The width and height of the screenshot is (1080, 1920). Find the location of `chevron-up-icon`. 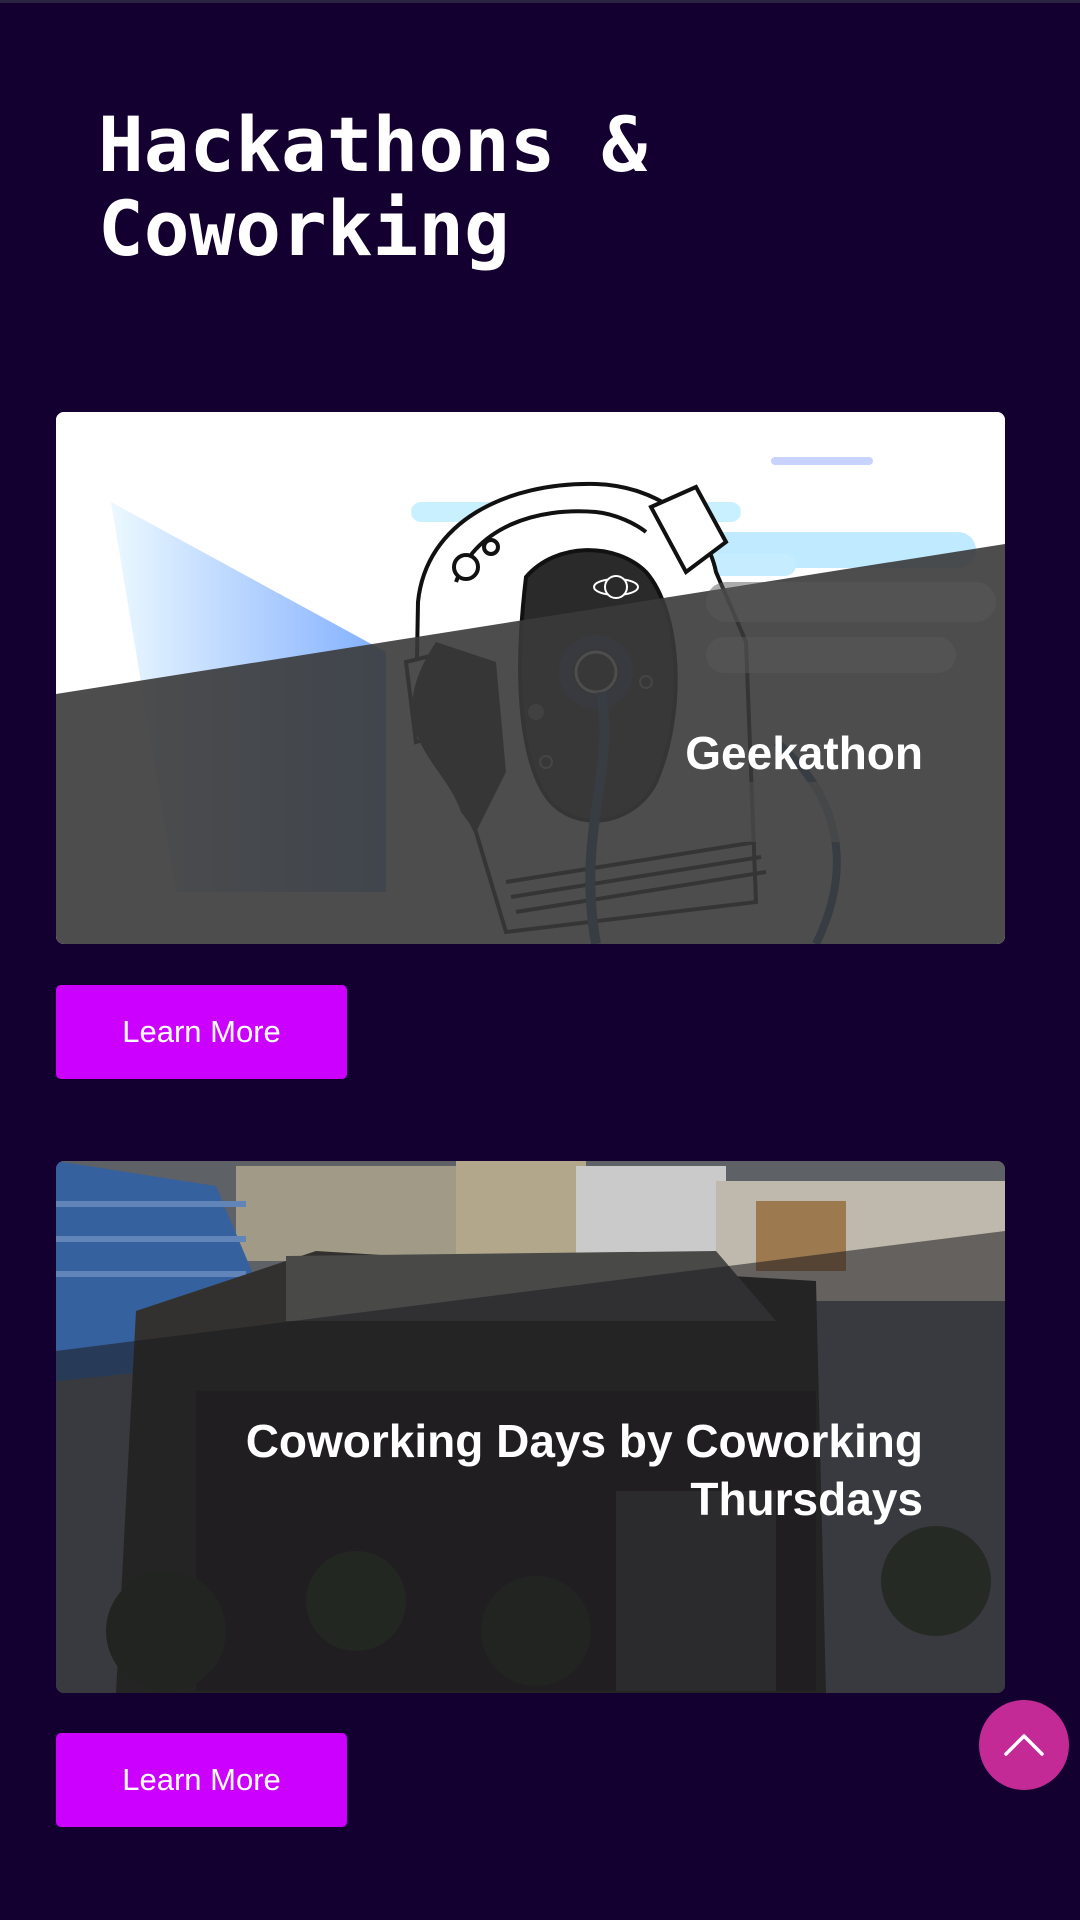

chevron-up-icon is located at coordinates (1024, 1745).